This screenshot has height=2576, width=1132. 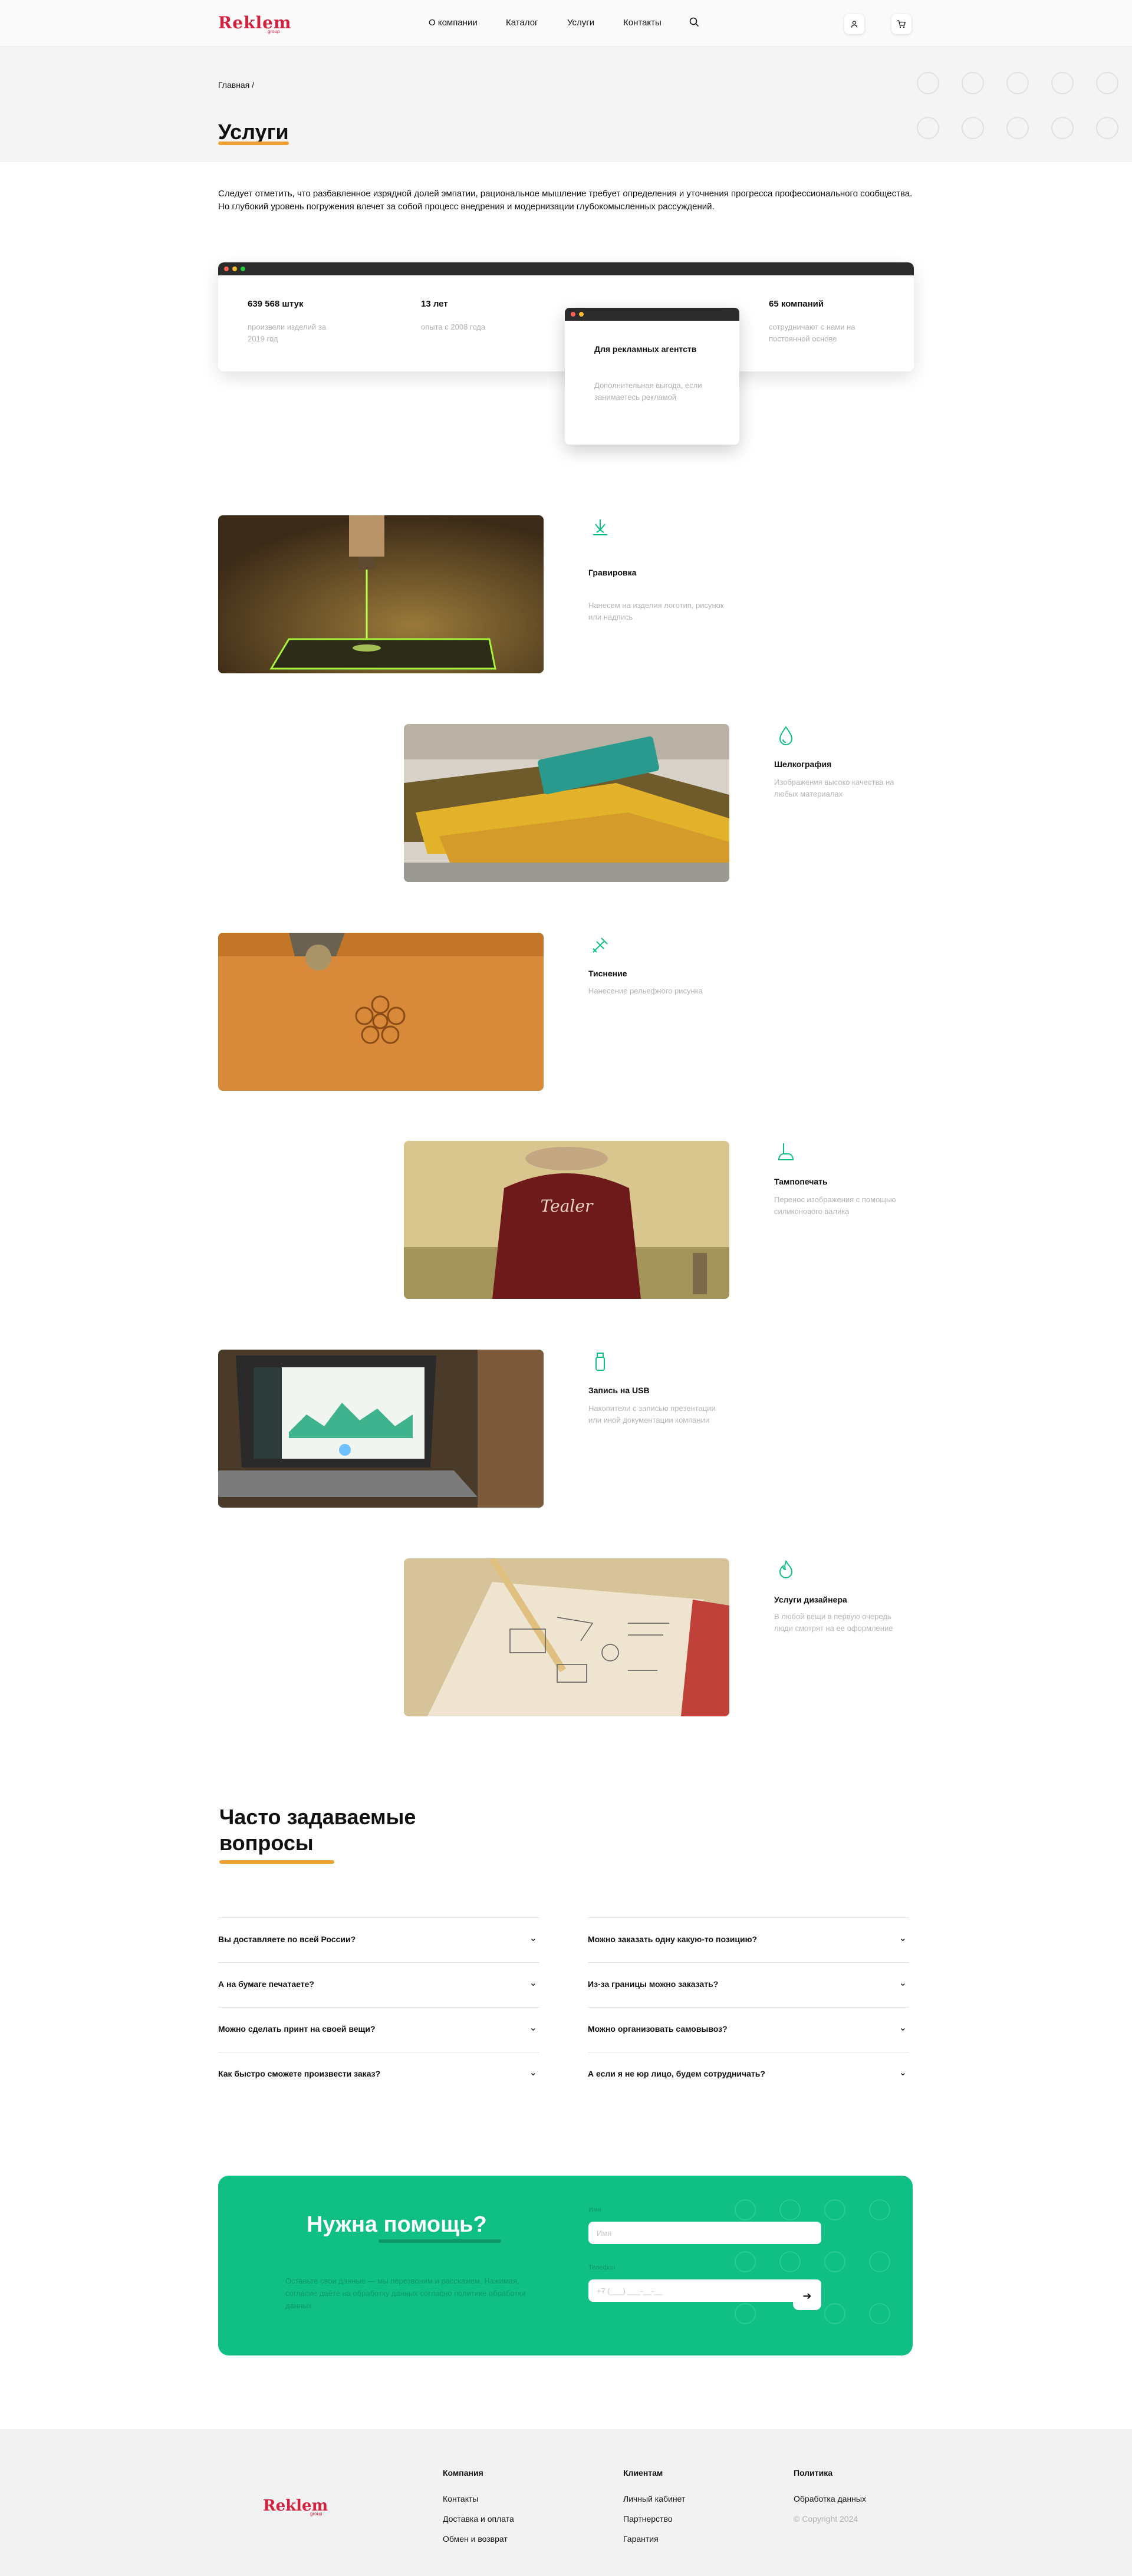 I want to click on popup-title: Для рекламных агентств, so click(x=645, y=349).